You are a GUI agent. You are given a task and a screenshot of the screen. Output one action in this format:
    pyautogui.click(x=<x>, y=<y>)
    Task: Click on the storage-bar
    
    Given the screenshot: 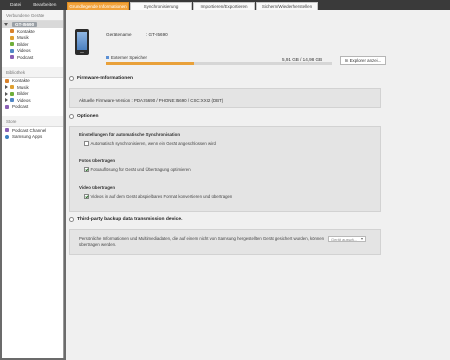 What is the action you would take?
    pyautogui.click(x=219, y=63)
    